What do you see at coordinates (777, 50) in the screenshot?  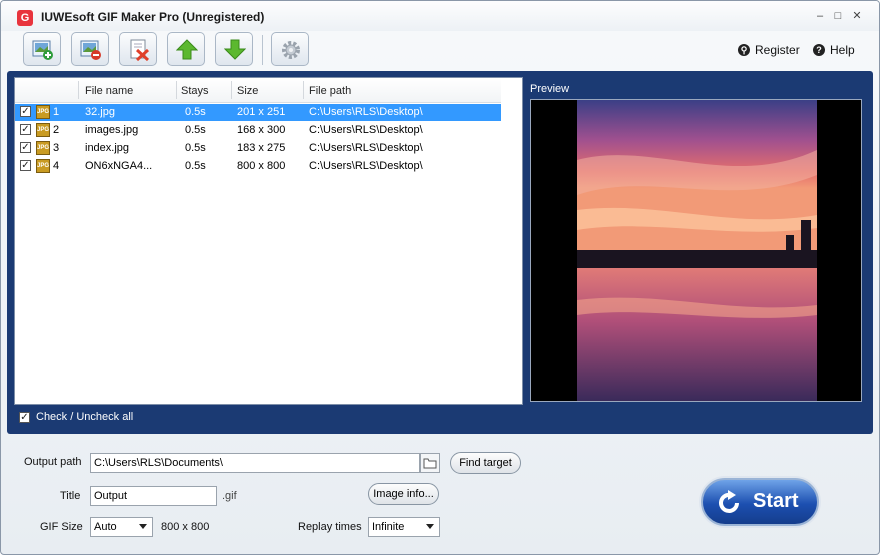 I see `register-label: Register` at bounding box center [777, 50].